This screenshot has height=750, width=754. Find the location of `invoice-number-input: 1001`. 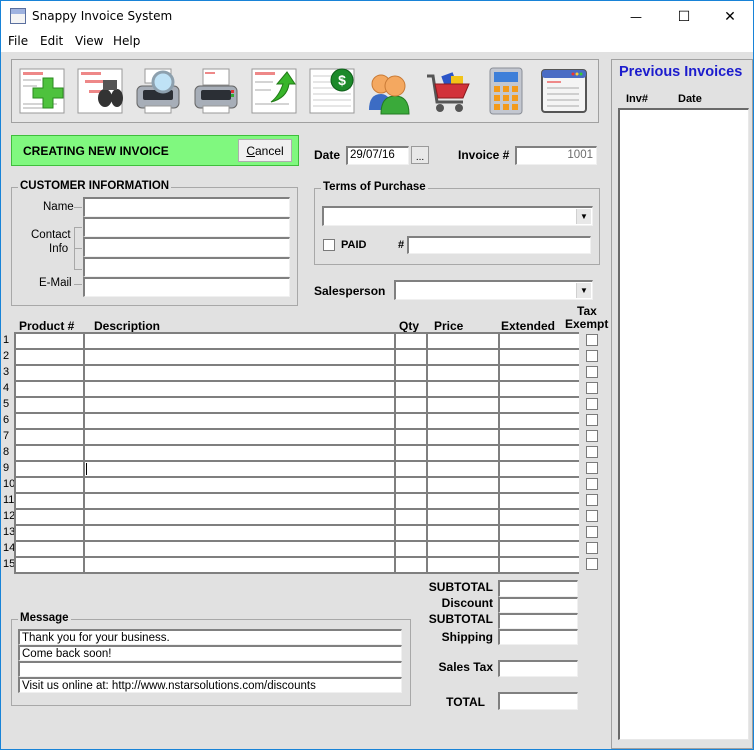

invoice-number-input: 1001 is located at coordinates (556, 155).